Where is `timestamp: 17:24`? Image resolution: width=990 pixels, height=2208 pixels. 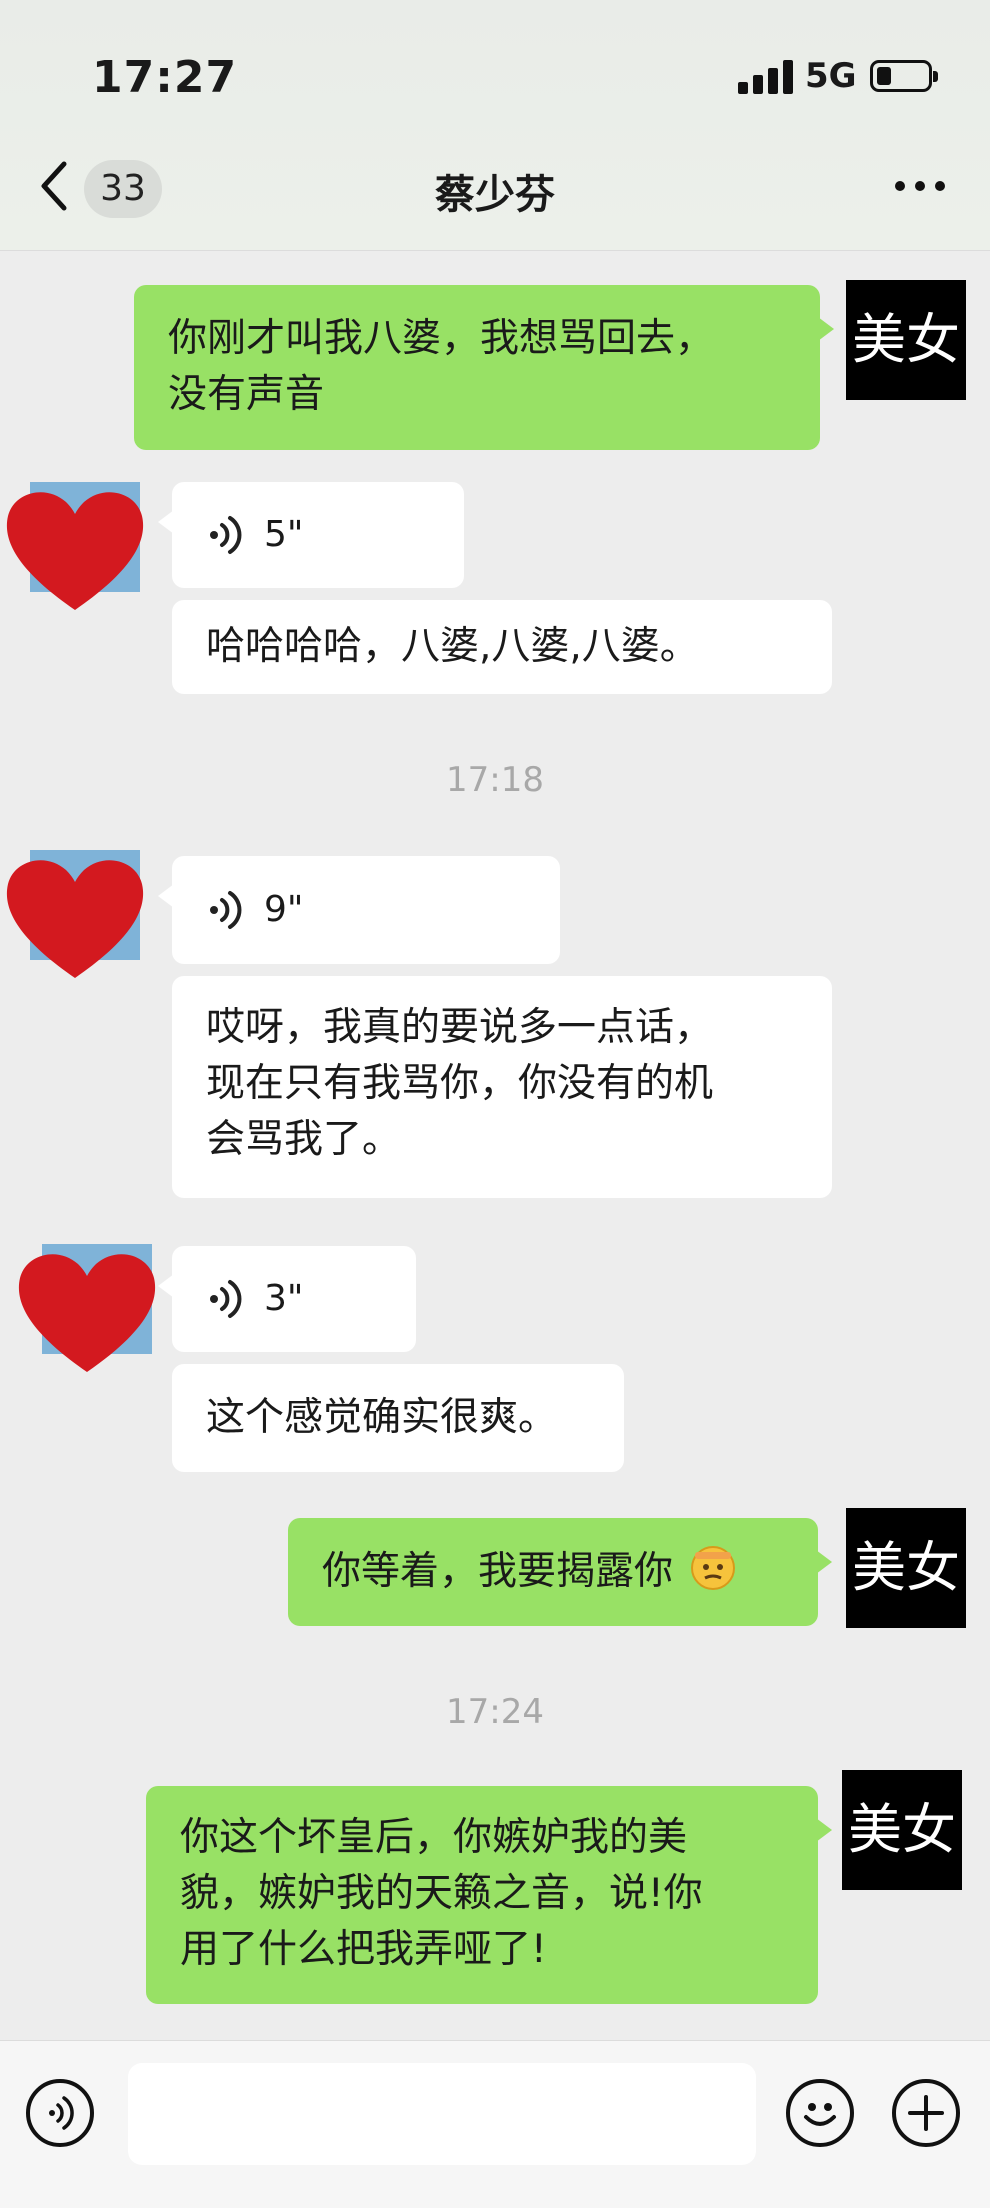 timestamp: 17:24 is located at coordinates (495, 1712).